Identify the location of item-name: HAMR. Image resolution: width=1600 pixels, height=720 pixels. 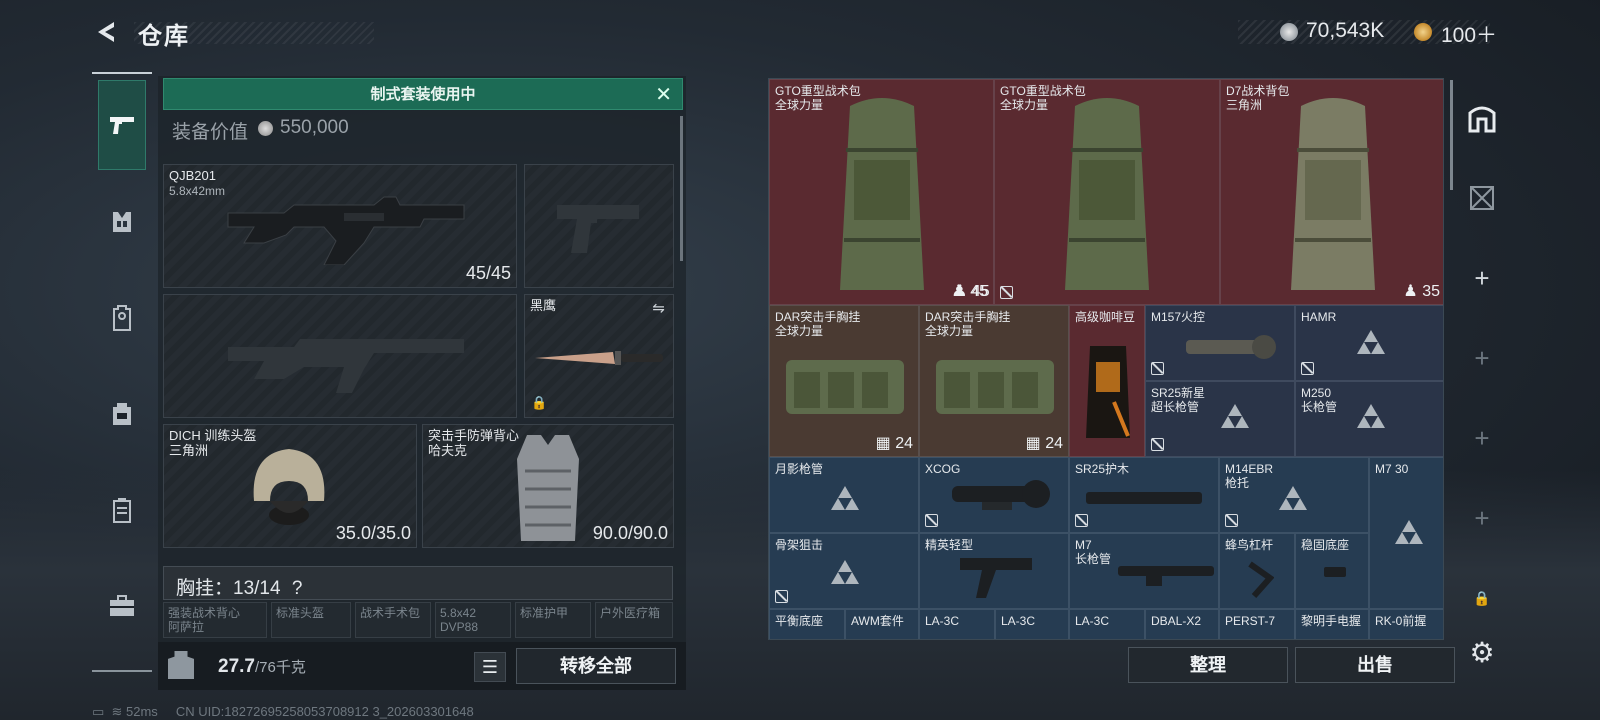
(1319, 317).